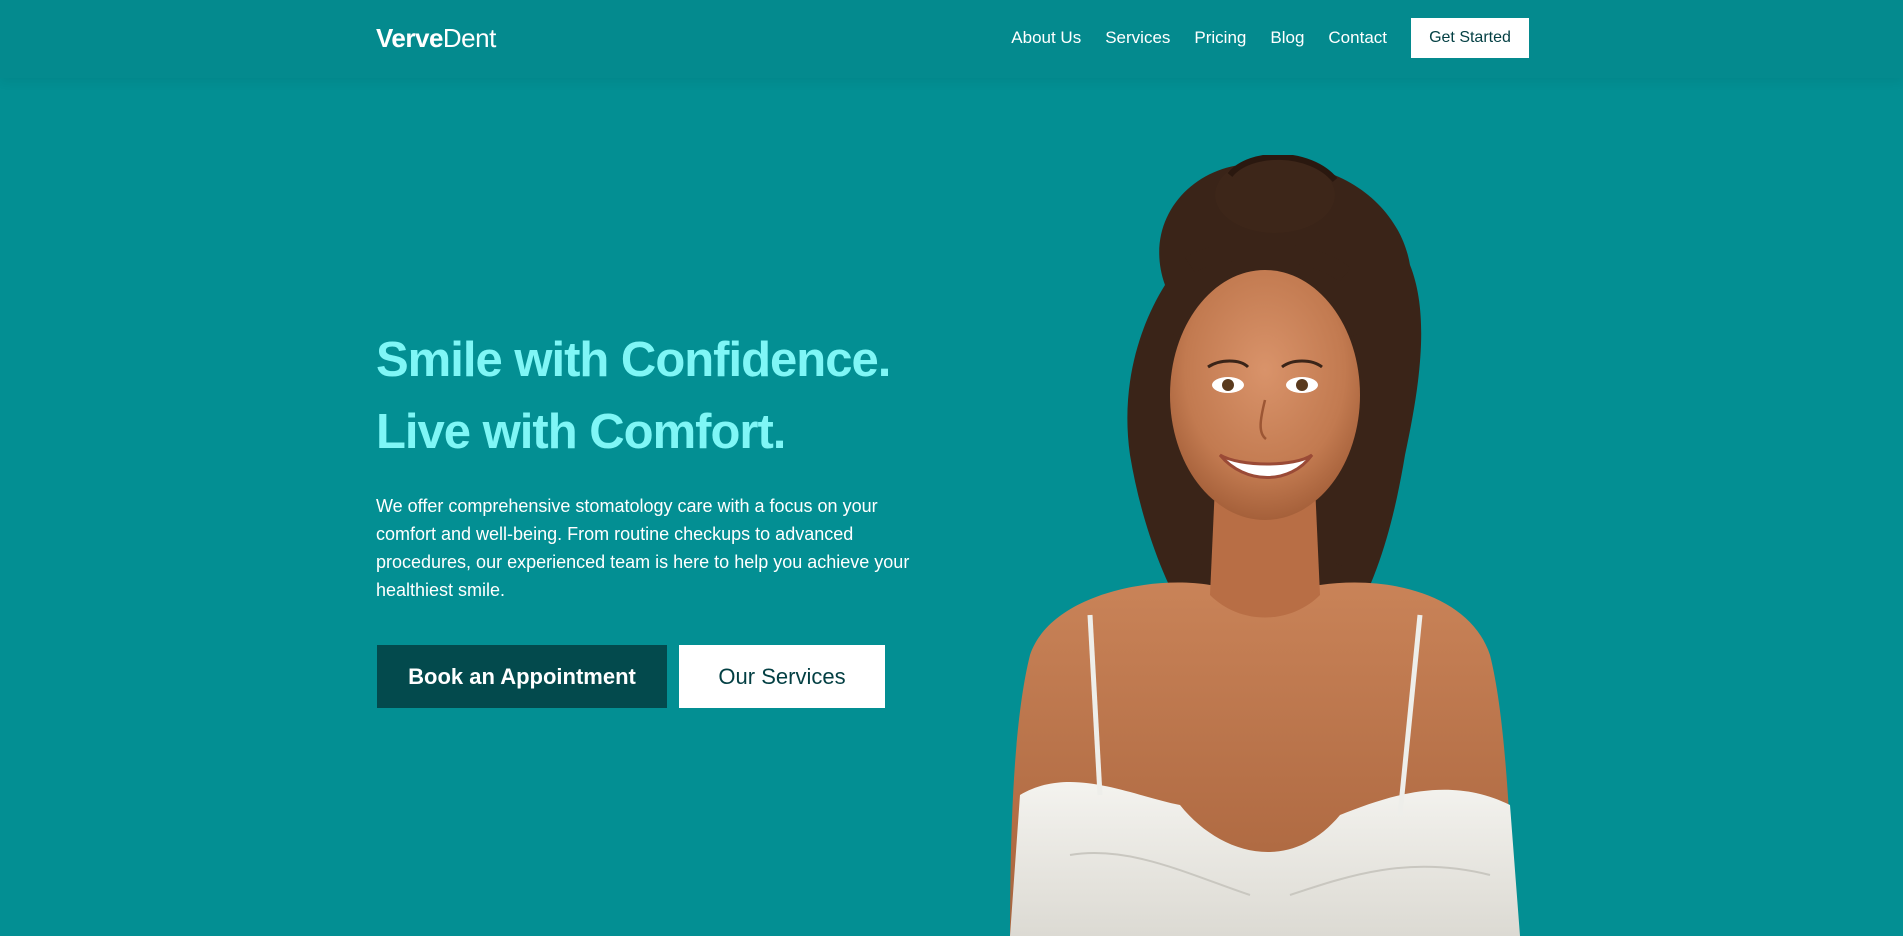 The width and height of the screenshot is (1903, 936). What do you see at coordinates (581, 432) in the screenshot?
I see `hero-title-line-2: Live with Comfort.` at bounding box center [581, 432].